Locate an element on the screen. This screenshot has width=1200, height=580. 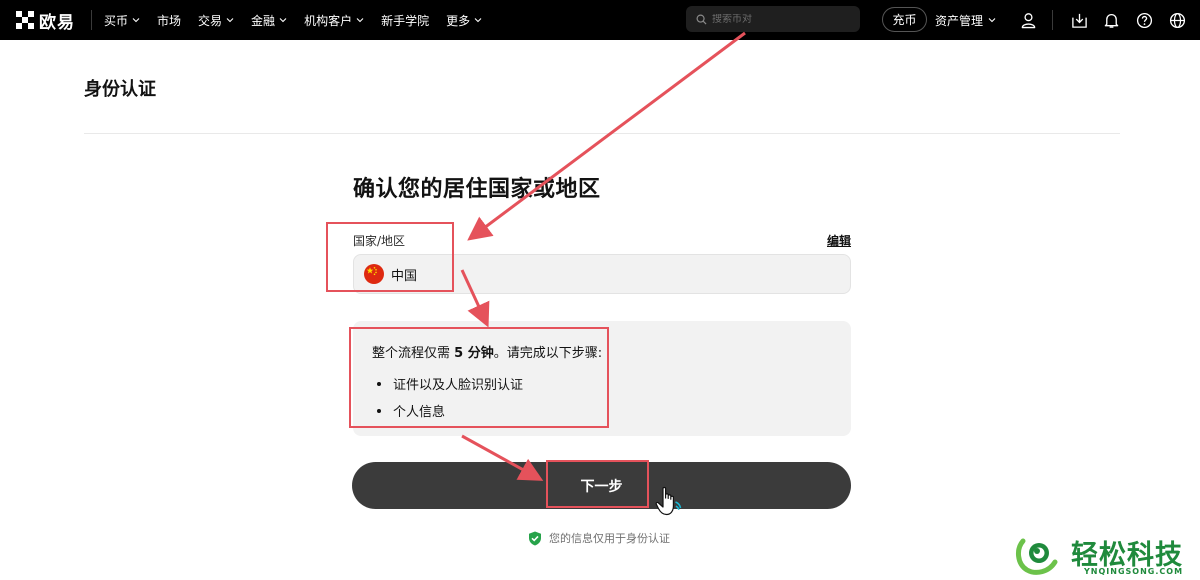
watermark-subtext: YNQINGSONG.COM is located at coordinates (1134, 571).